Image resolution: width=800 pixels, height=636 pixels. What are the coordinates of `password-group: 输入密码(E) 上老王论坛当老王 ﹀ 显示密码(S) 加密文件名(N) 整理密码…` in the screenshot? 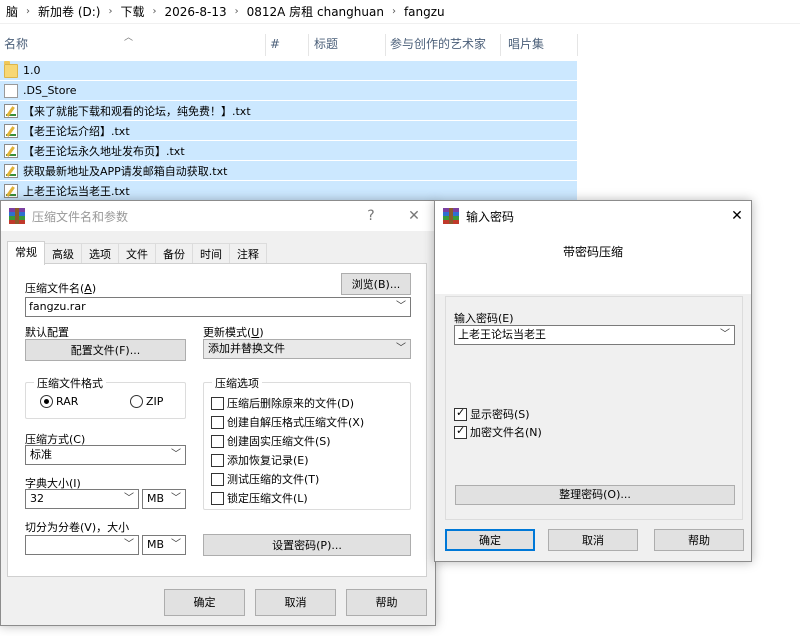 It's located at (594, 408).